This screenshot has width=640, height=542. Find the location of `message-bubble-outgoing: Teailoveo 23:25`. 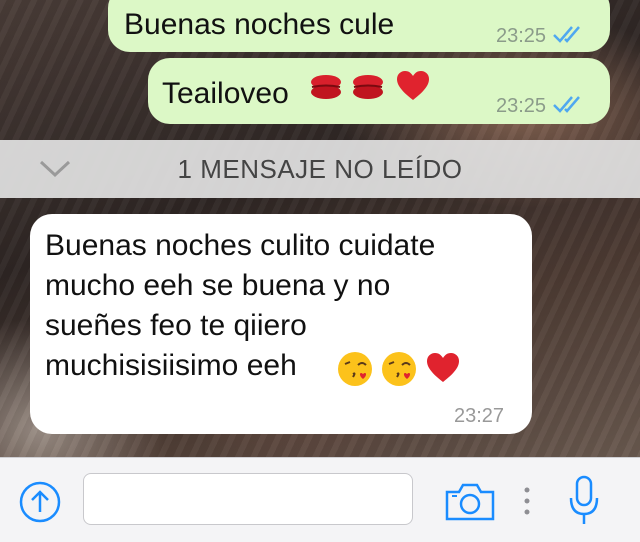

message-bubble-outgoing: Teailoveo 23:25 is located at coordinates (379, 91).